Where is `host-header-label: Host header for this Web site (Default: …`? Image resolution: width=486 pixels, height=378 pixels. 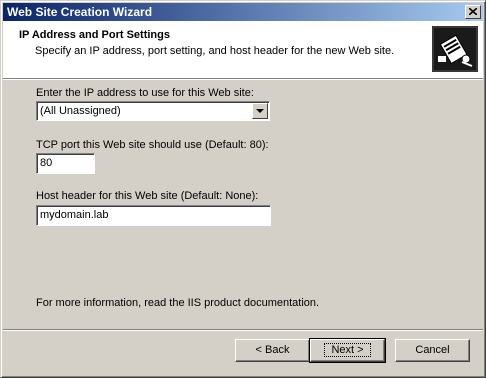 host-header-label: Host header for this Web site (Default: … is located at coordinates (147, 196).